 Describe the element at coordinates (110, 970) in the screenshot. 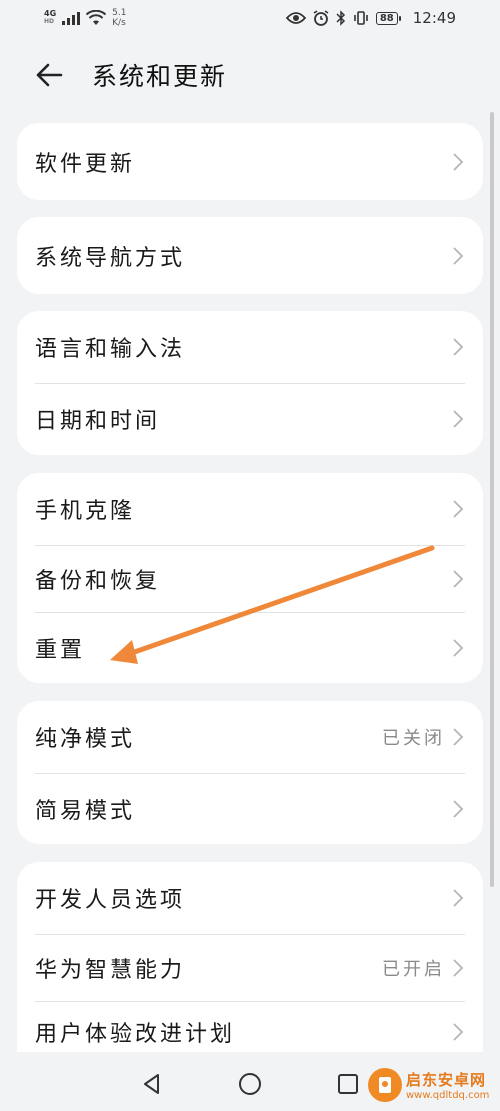

I see `settings-item-label: 华为智慧能力` at that location.